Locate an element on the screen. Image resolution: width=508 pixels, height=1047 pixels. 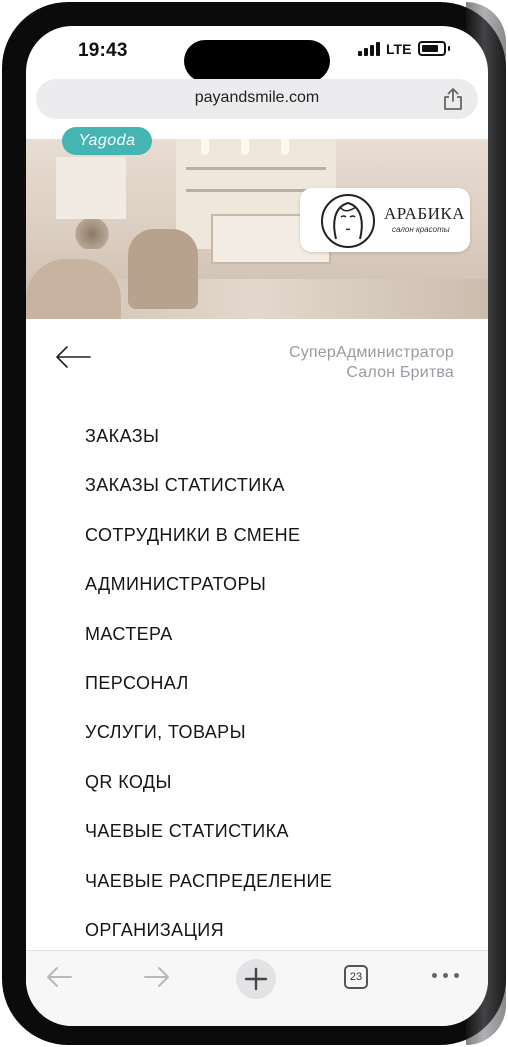
menu-item-services-goods: УСЛУГИ, ТОВАРЫ is located at coordinates (275, 745).